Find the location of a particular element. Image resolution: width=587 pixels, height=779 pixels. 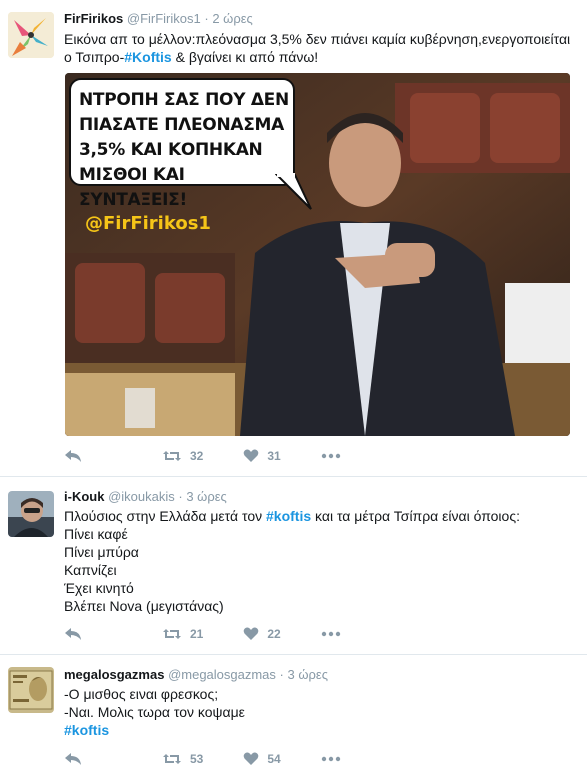

tweet-text-line: -Ο μισθος ειναι φρεσκος; is located at coordinates (141, 694).